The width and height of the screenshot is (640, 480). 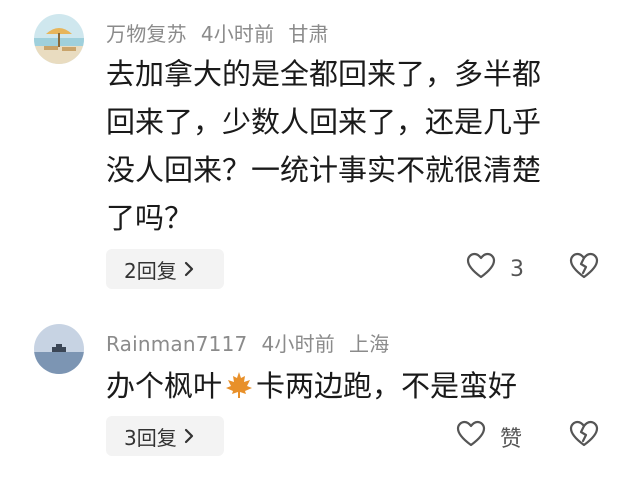 I want to click on comment-meta: Rainman7117 4小时前 上海, so click(x=254, y=342).